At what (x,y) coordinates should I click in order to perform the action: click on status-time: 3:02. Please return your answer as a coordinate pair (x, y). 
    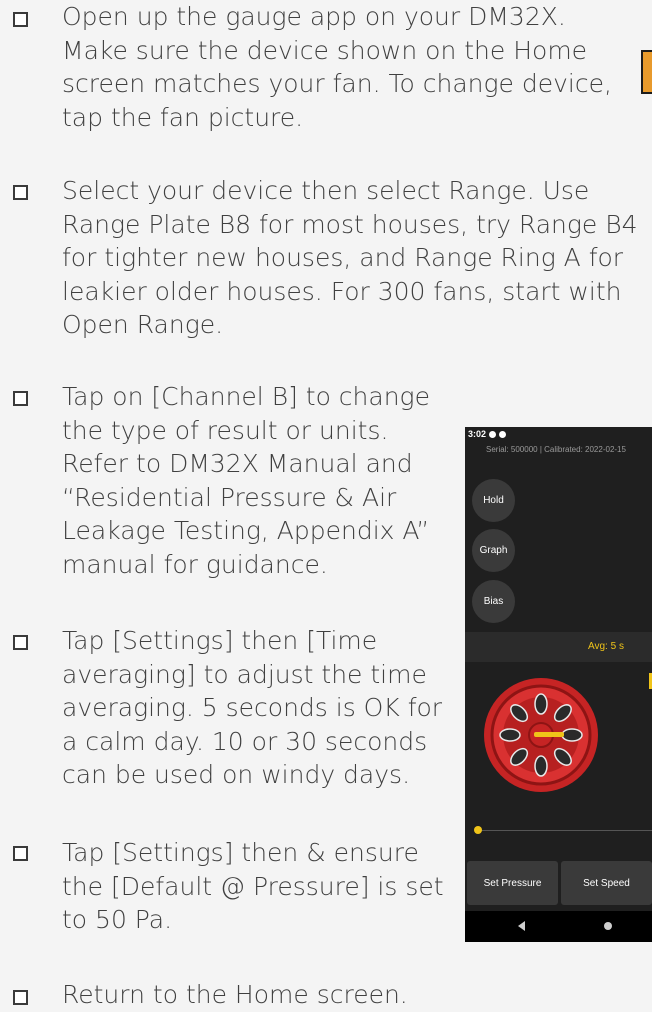
    Looking at the image, I should click on (477, 434).